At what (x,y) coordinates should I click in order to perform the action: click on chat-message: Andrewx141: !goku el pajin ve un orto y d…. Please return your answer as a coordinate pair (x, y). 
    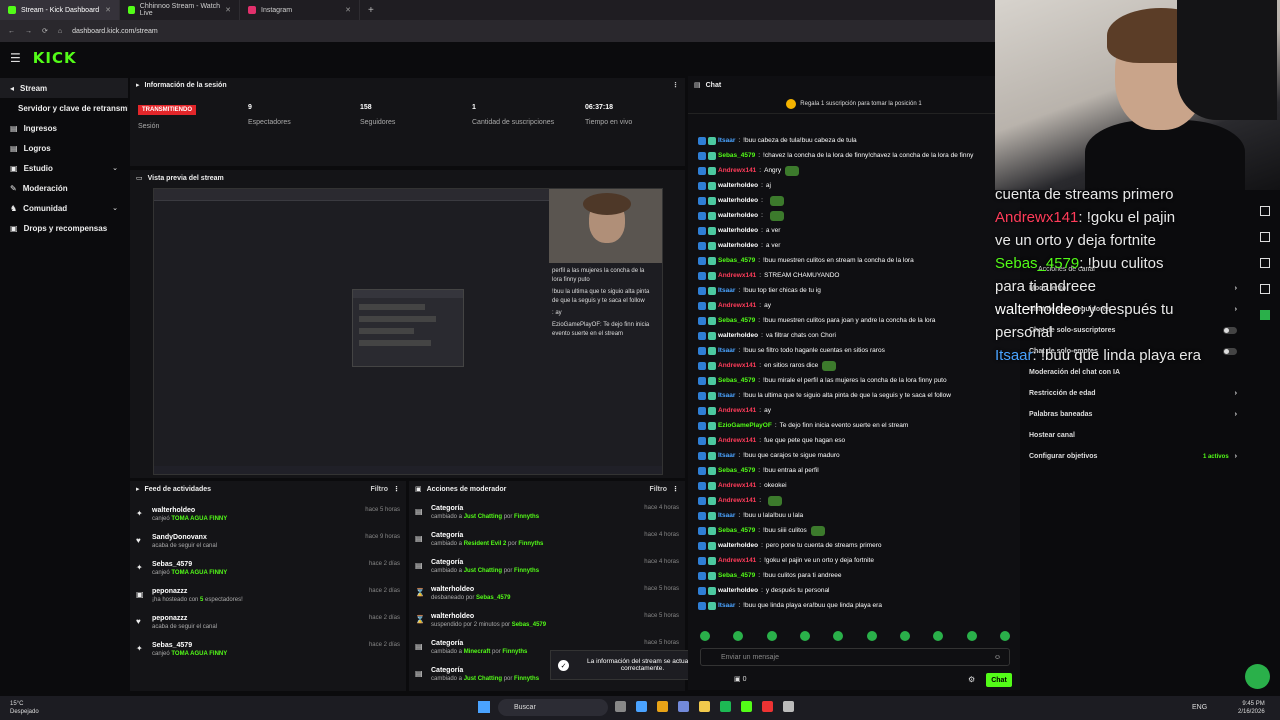
    Looking at the image, I should click on (854, 560).